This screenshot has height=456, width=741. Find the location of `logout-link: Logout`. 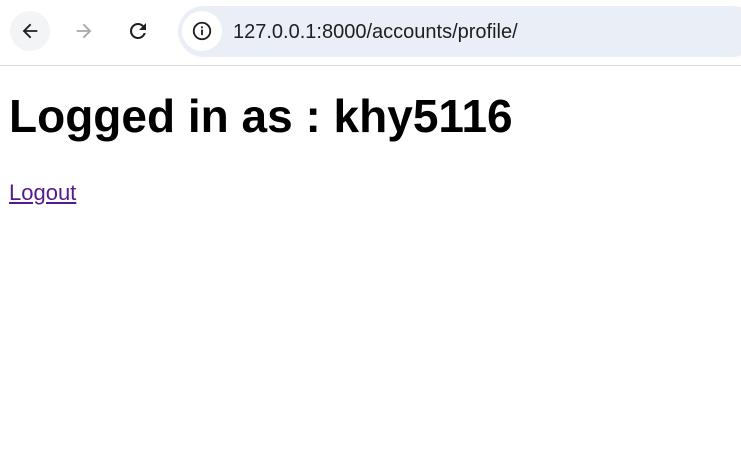

logout-link: Logout is located at coordinates (42, 193).